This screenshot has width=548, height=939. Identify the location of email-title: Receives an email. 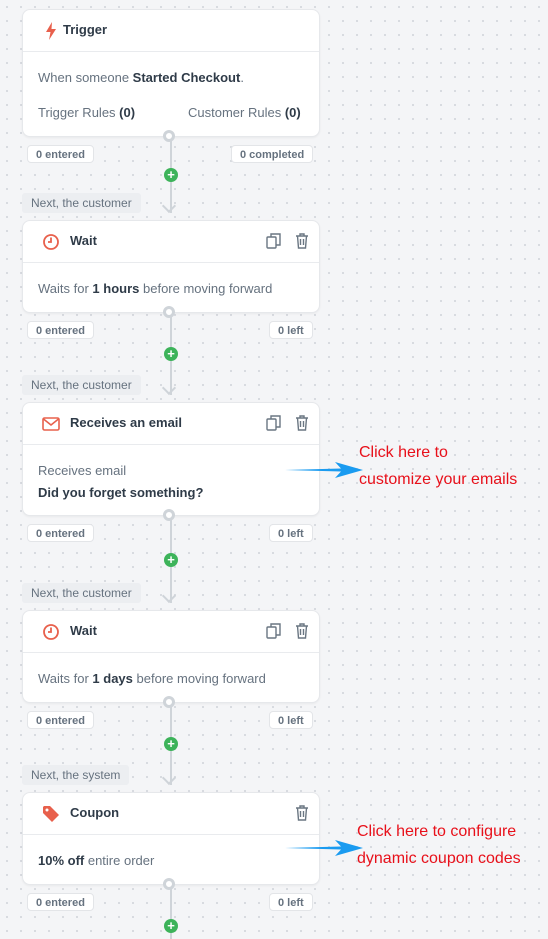
(126, 422).